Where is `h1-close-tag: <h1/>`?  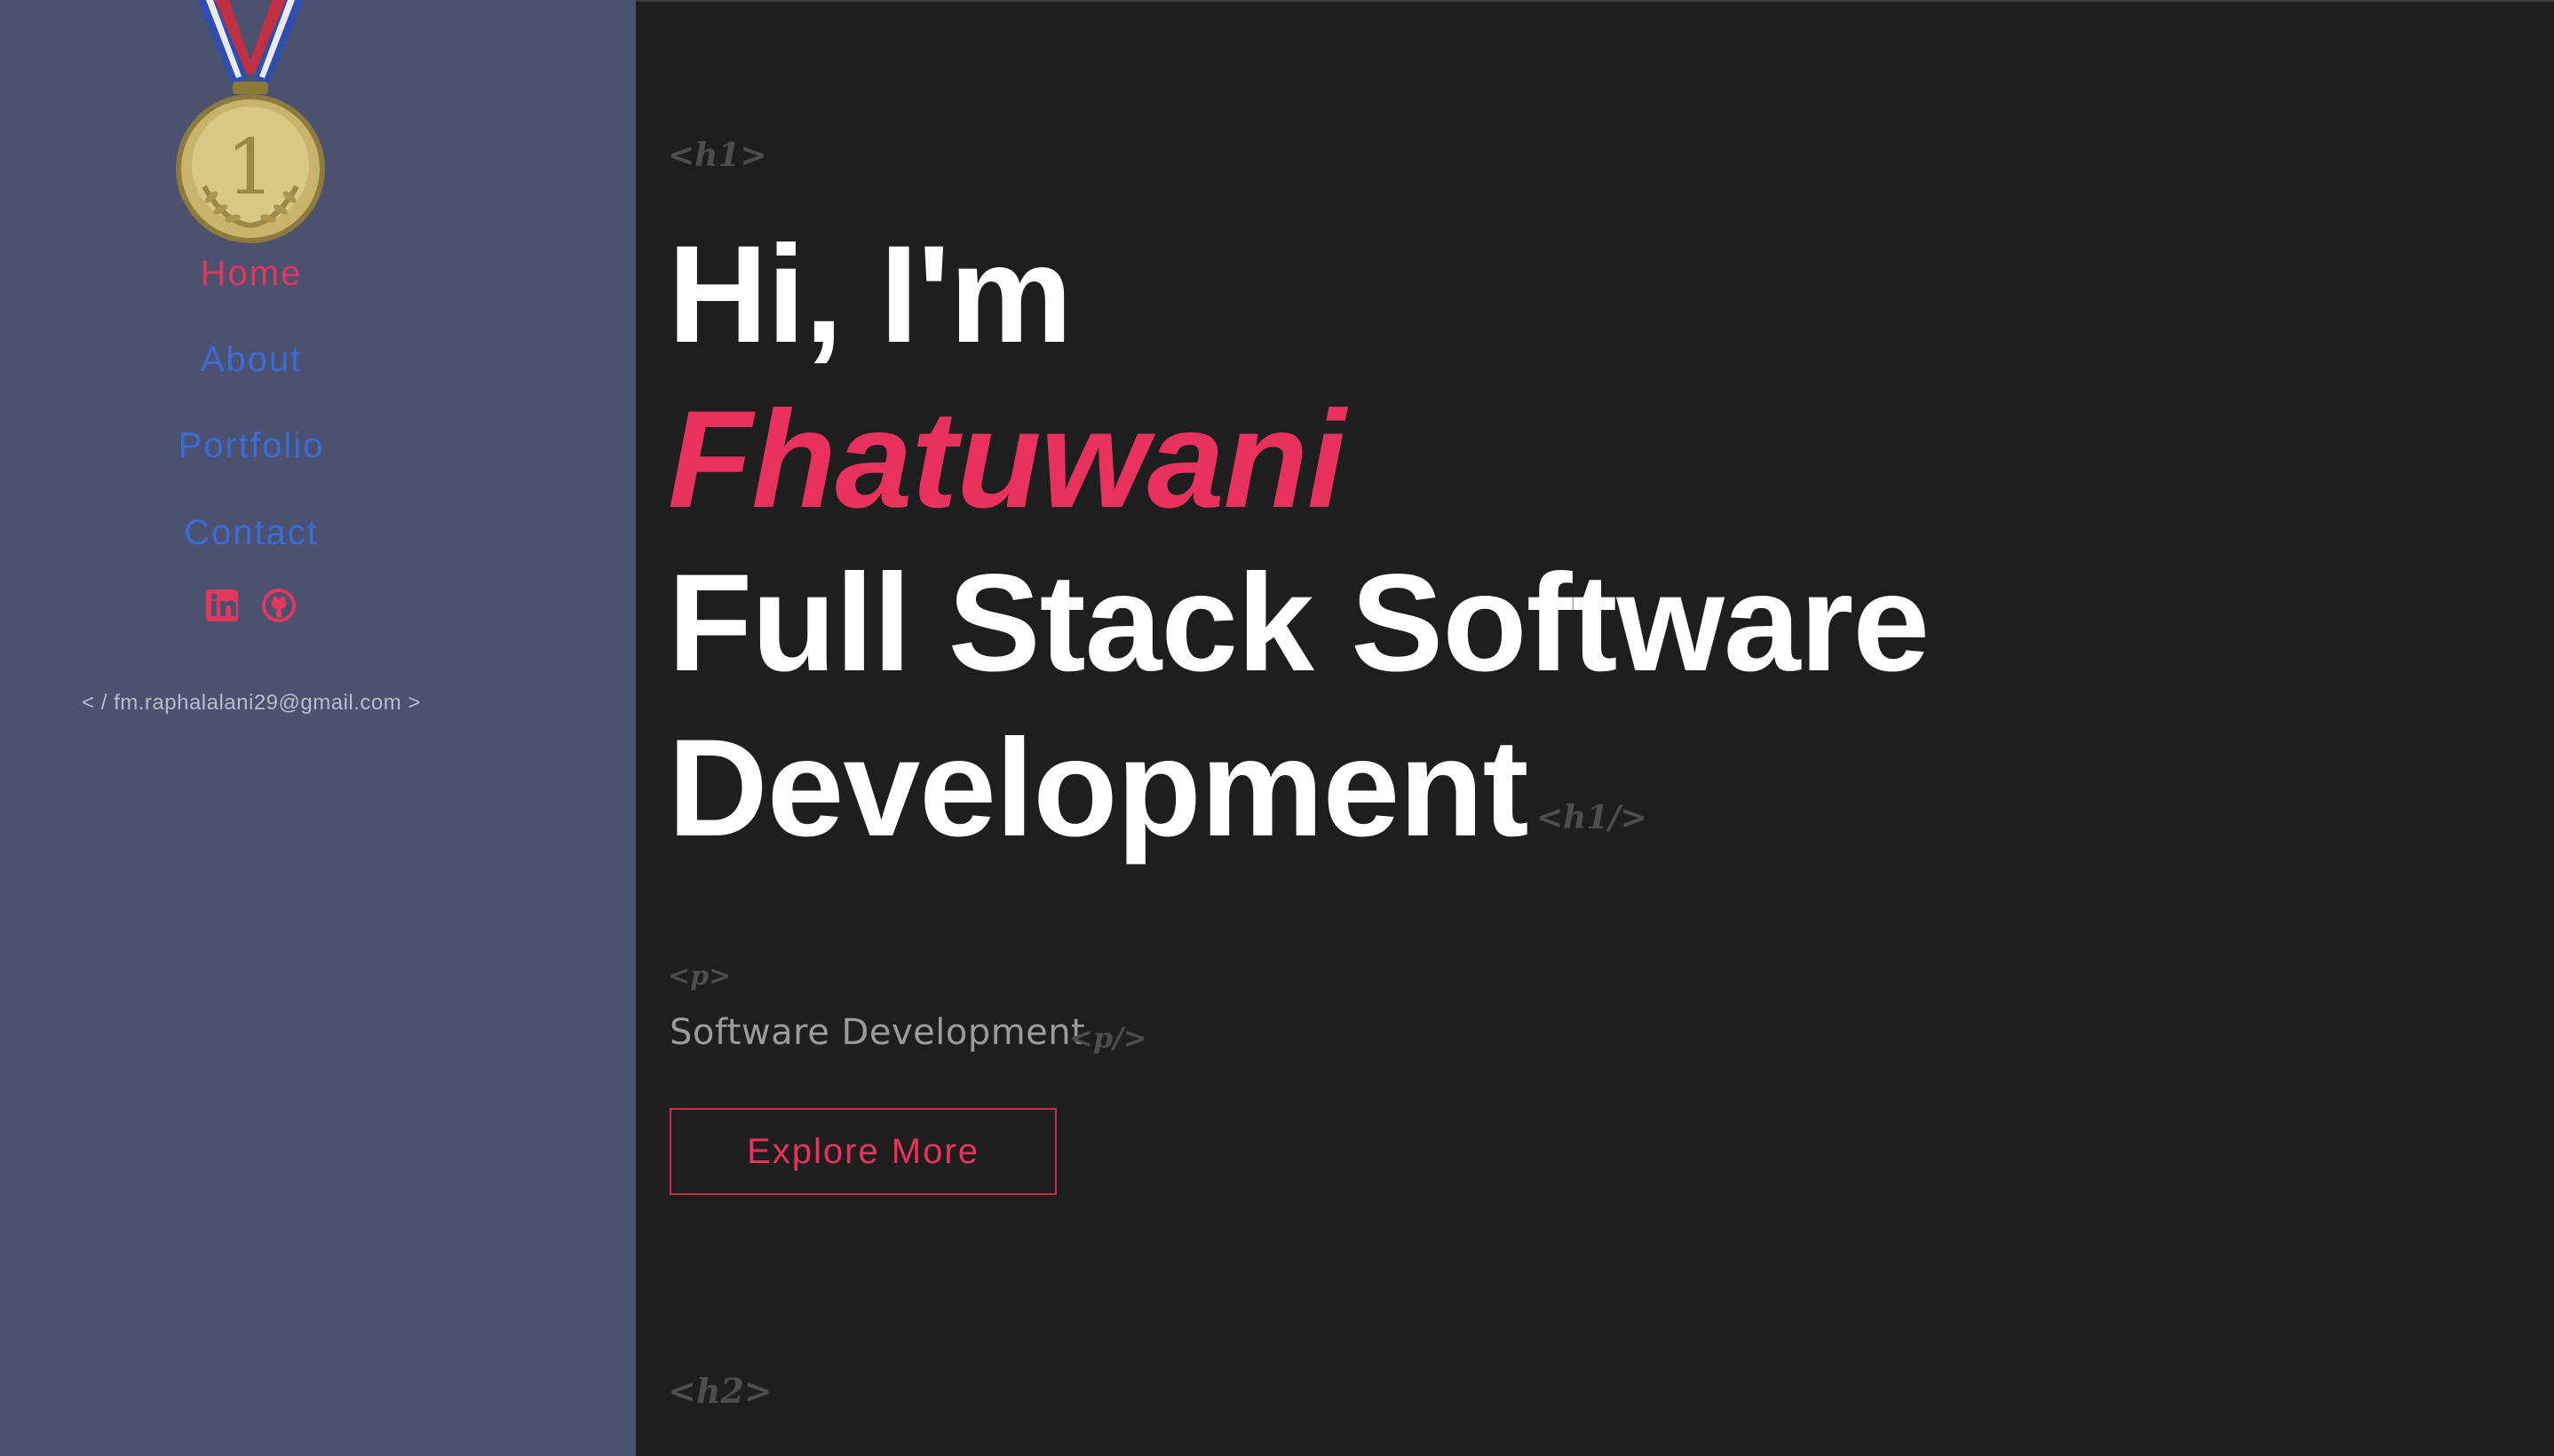 h1-close-tag: <h1/> is located at coordinates (1592, 817).